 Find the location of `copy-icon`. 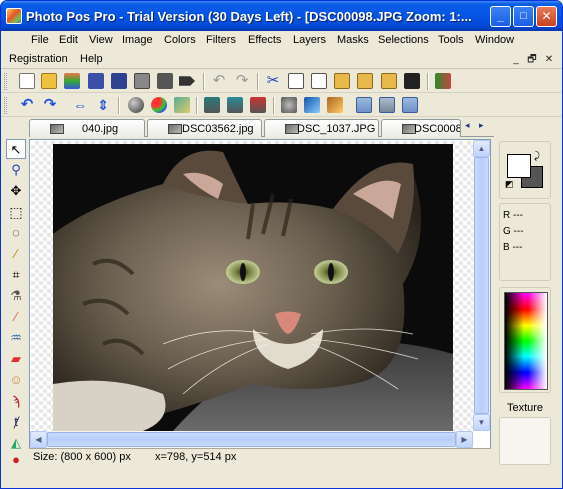

copy-icon is located at coordinates (296, 81).